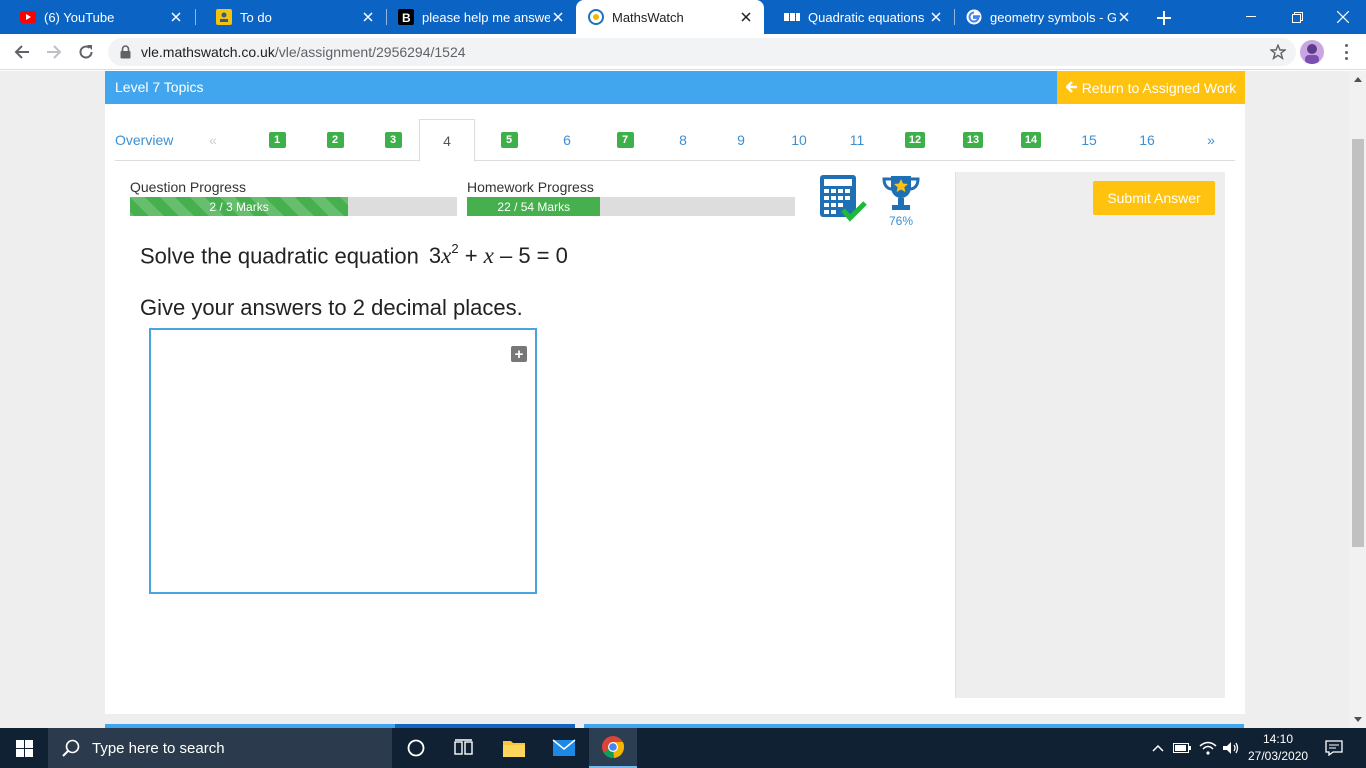  What do you see at coordinates (86, 52) in the screenshot?
I see `reload-icon` at bounding box center [86, 52].